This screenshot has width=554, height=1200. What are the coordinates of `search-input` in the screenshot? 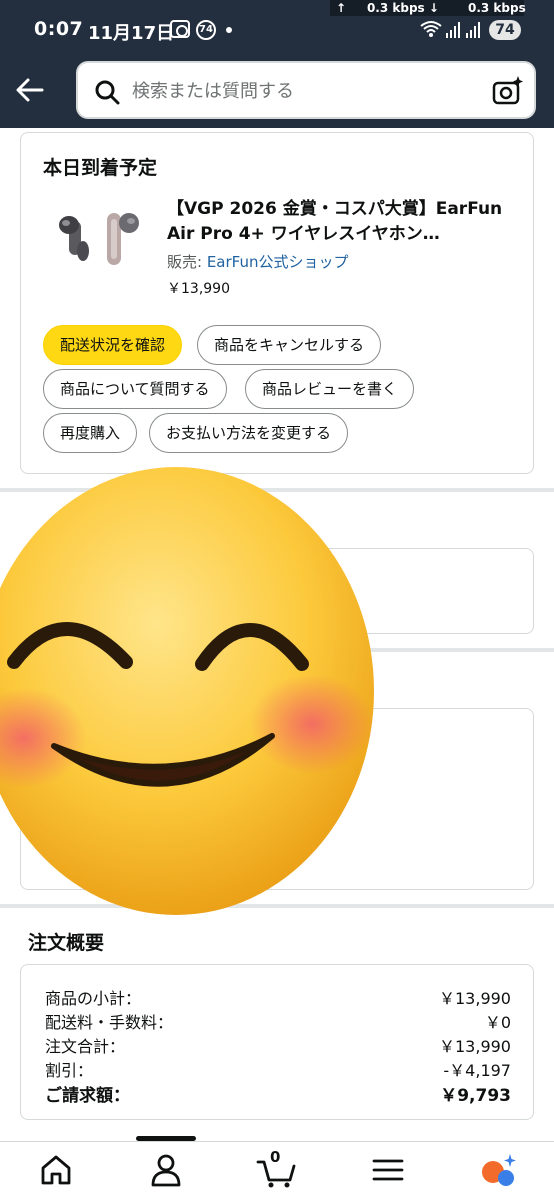 It's located at (297, 91).